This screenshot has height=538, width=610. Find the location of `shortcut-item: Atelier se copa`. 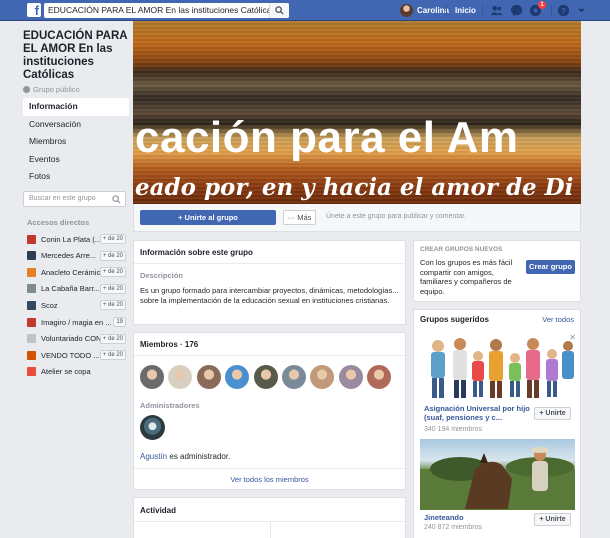

shortcut-item: Atelier se copa is located at coordinates (76, 372).